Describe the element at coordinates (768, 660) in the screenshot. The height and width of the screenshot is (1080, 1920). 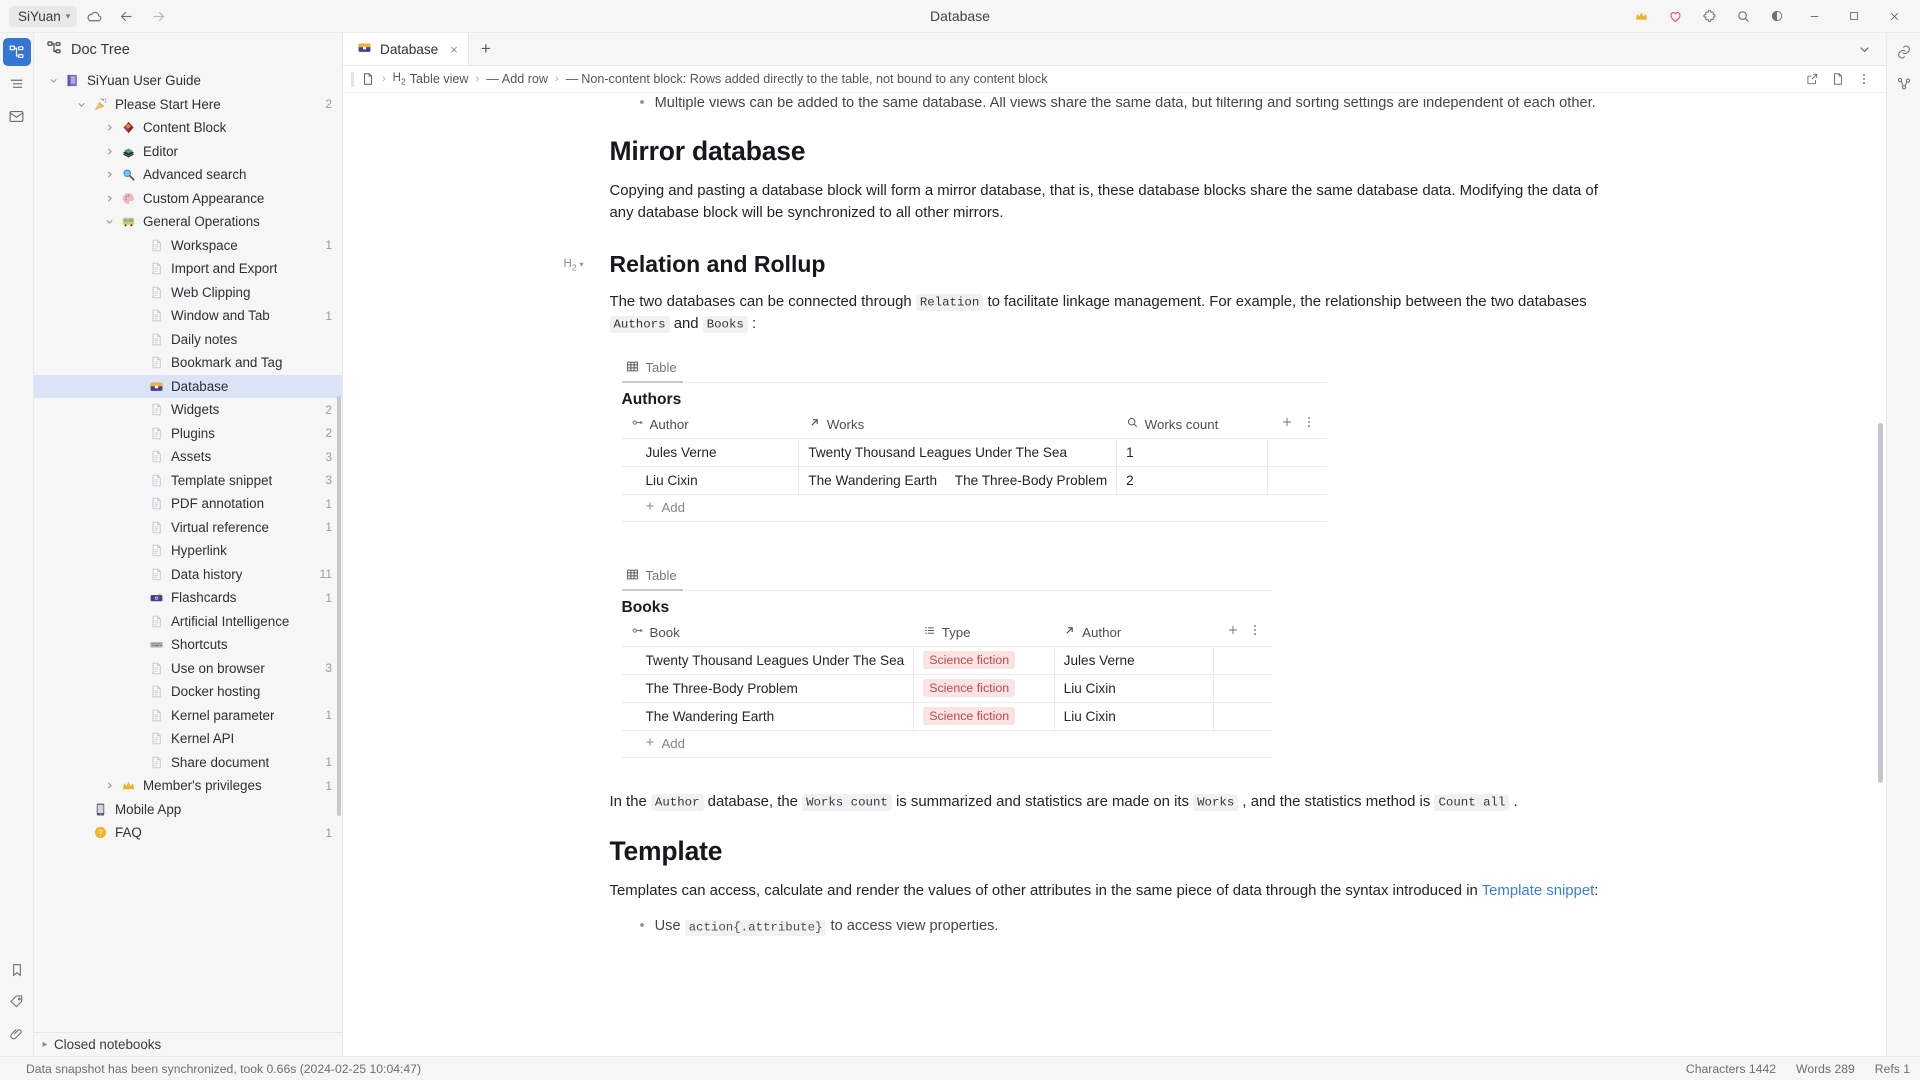
I see `cell-book: Twenty Thousand Leagues Under The Sea` at that location.